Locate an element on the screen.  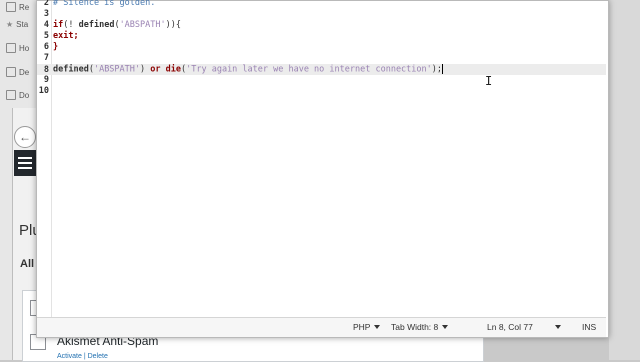
line-number: 5 is located at coordinates (46, 36).